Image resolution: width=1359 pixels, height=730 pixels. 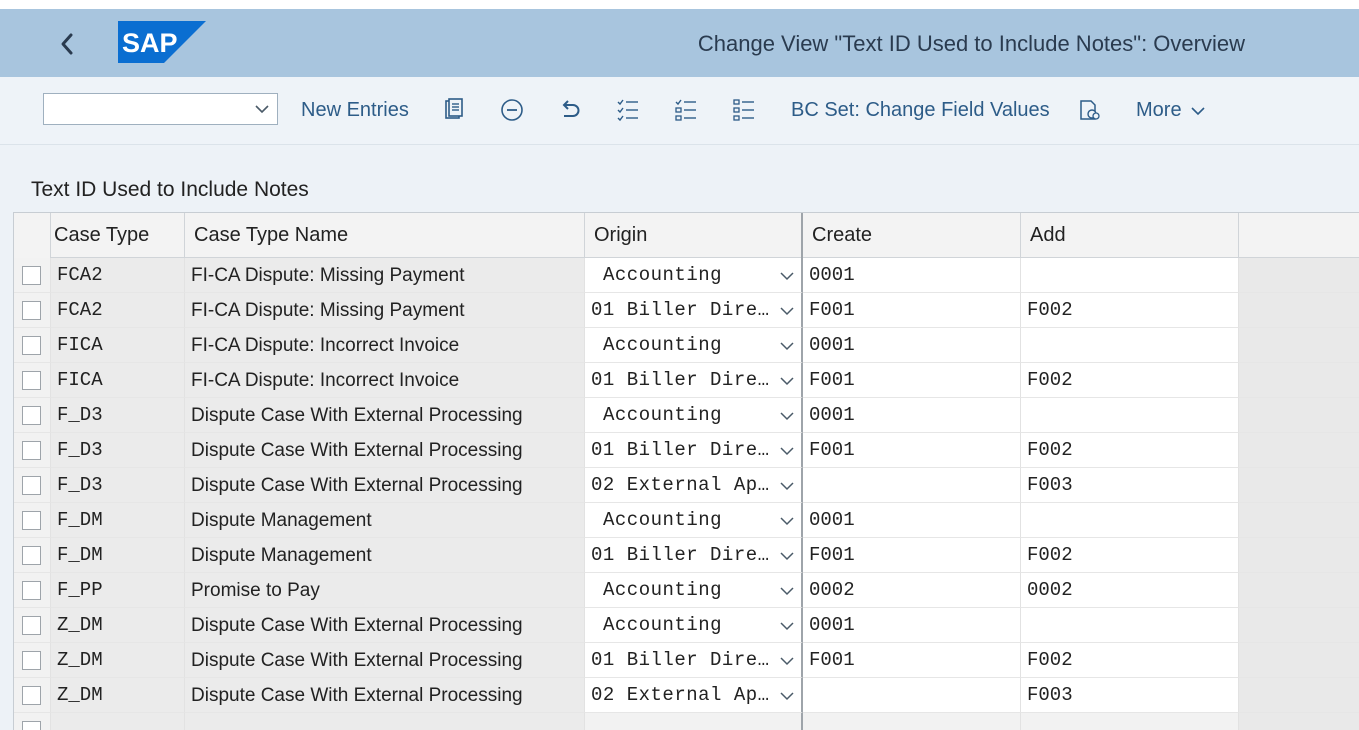 What do you see at coordinates (118, 590) in the screenshot?
I see `case-type-cell: F_PP` at bounding box center [118, 590].